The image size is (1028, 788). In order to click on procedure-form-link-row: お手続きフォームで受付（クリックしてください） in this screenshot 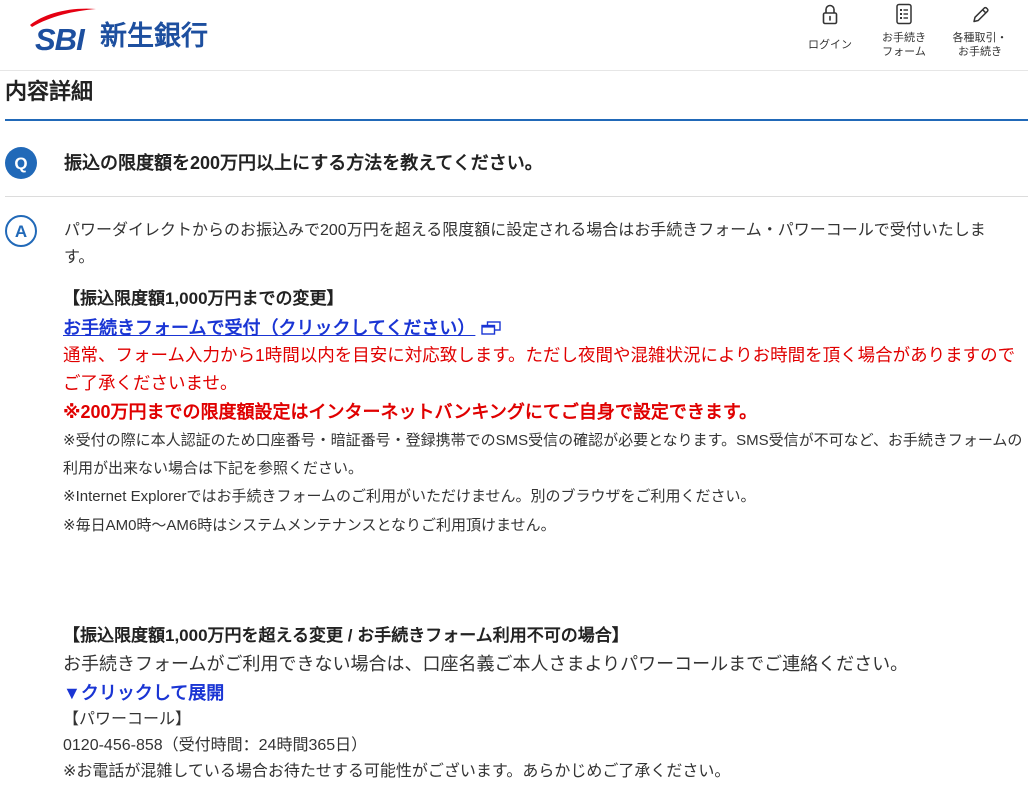, I will do `click(544, 328)`.